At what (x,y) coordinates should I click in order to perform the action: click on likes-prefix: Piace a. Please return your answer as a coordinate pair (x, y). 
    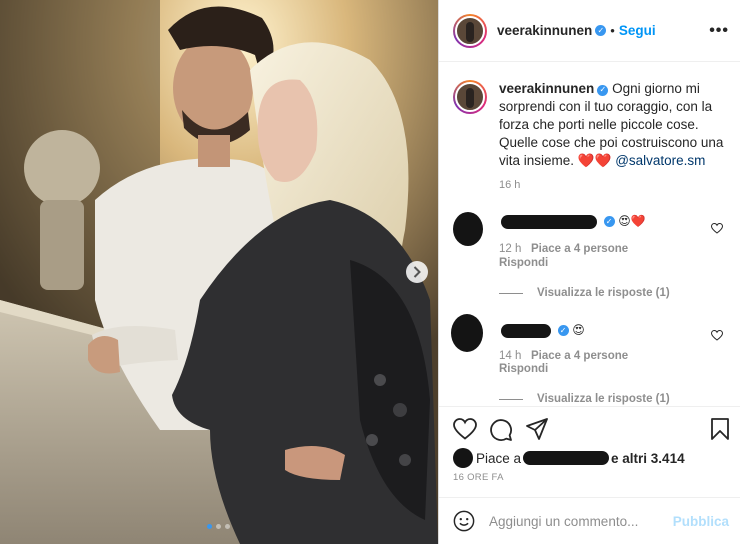
    Looking at the image, I should click on (499, 458).